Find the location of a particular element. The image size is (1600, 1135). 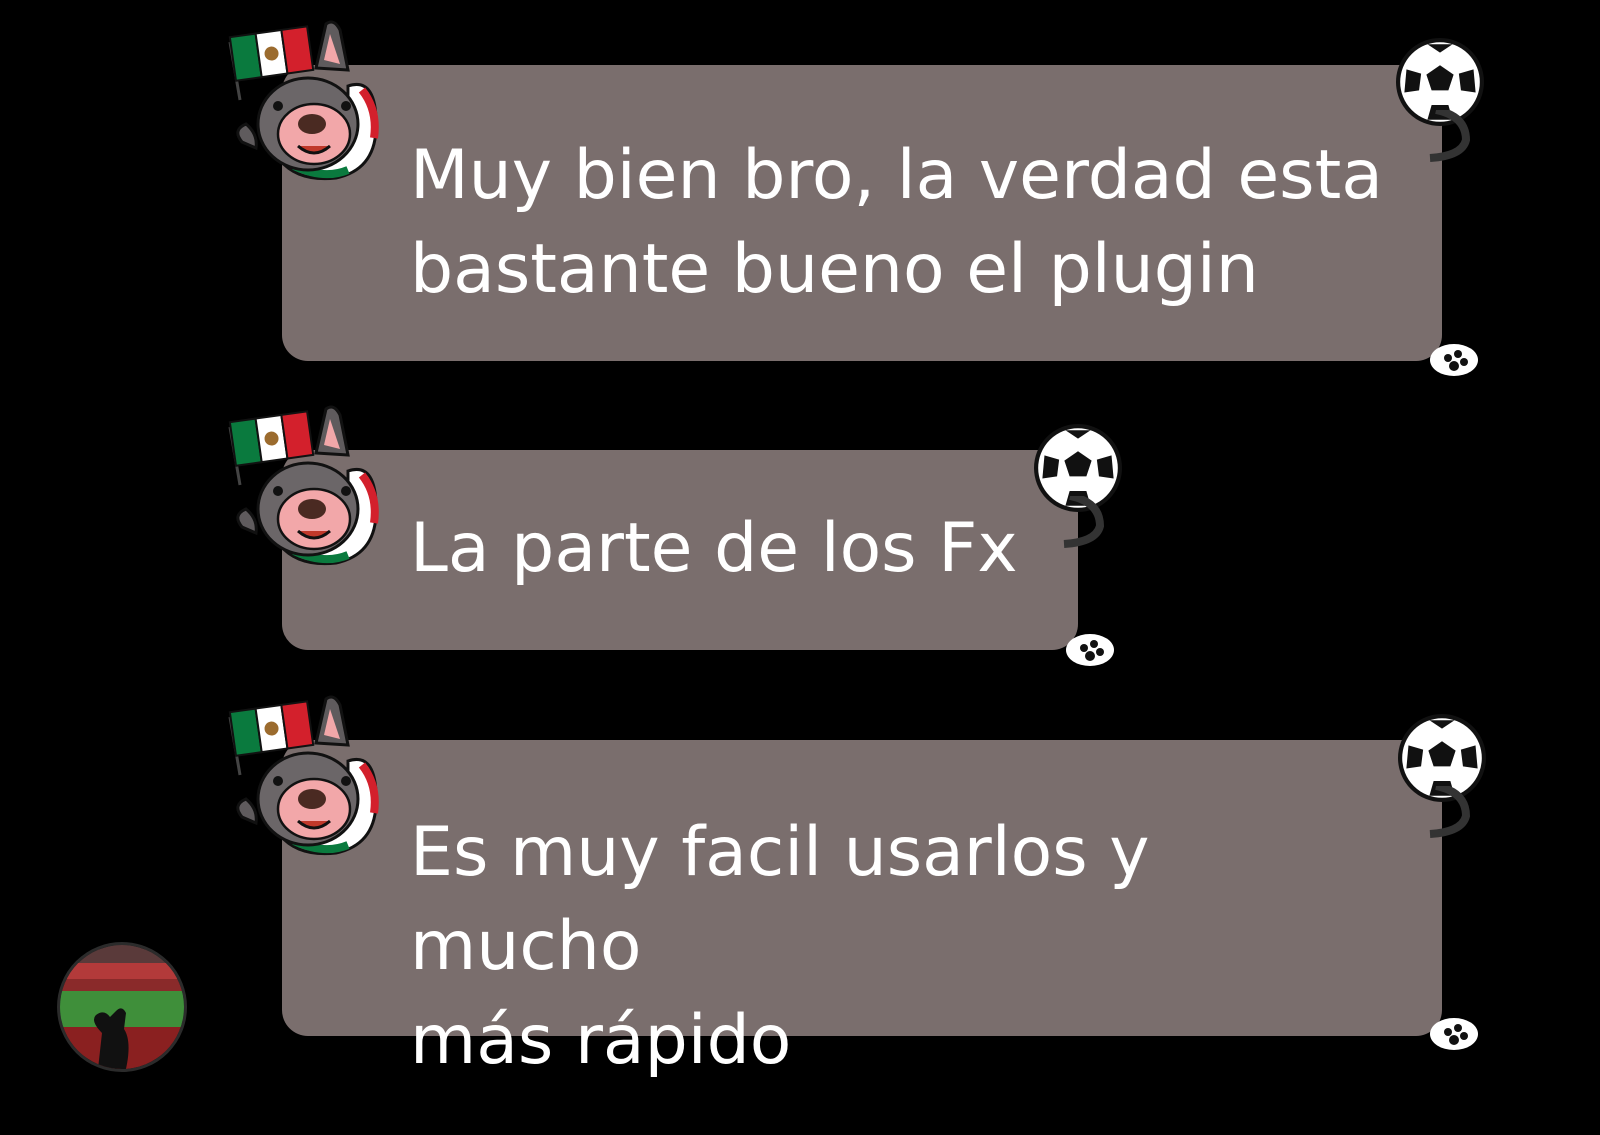

message-text-line: Es muy facil usarlos y mucho is located at coordinates (780, 899).